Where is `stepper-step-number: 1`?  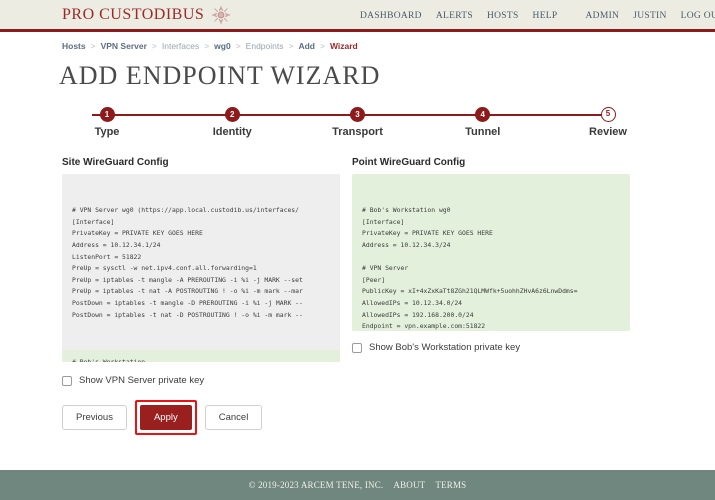
stepper-step-number: 1 is located at coordinates (107, 114).